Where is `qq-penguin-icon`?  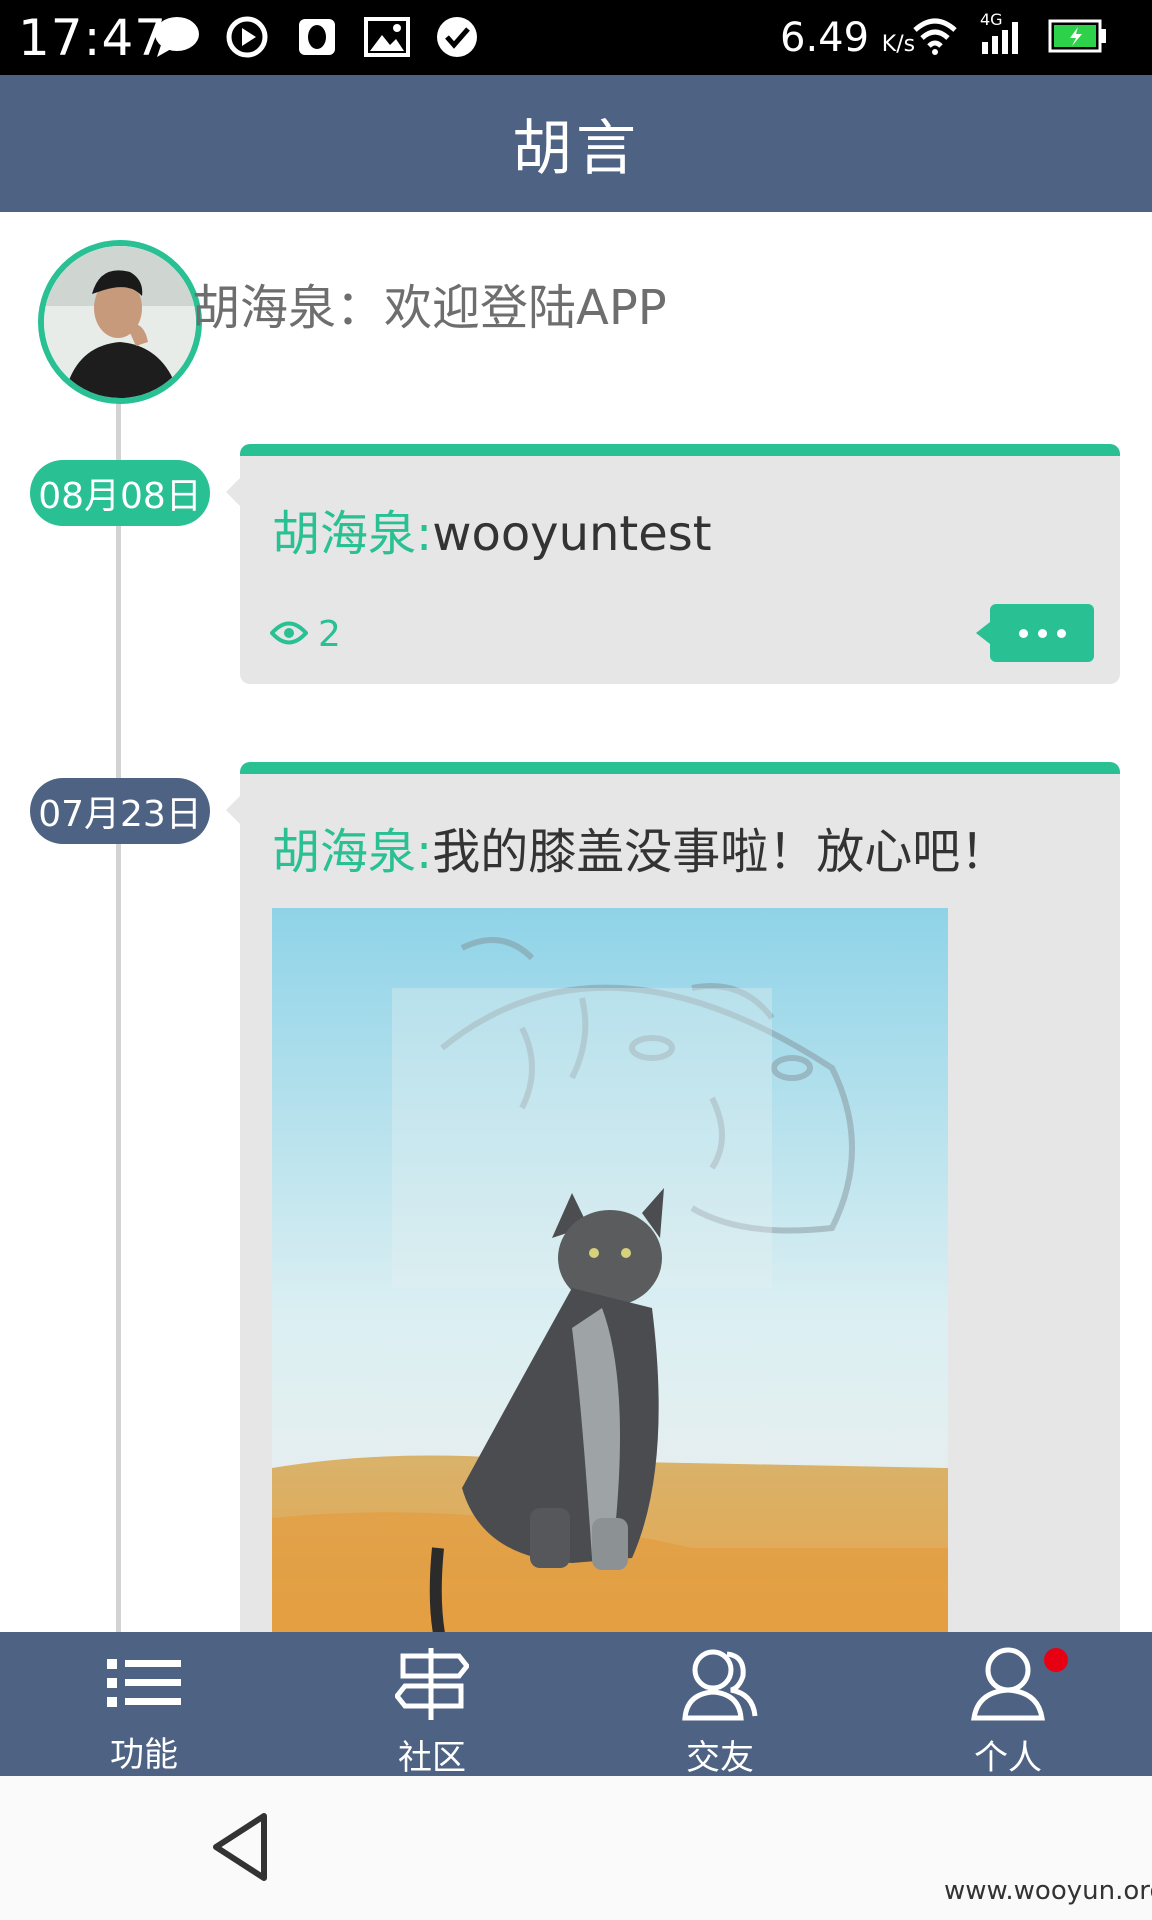 qq-penguin-icon is located at coordinates (317, 37).